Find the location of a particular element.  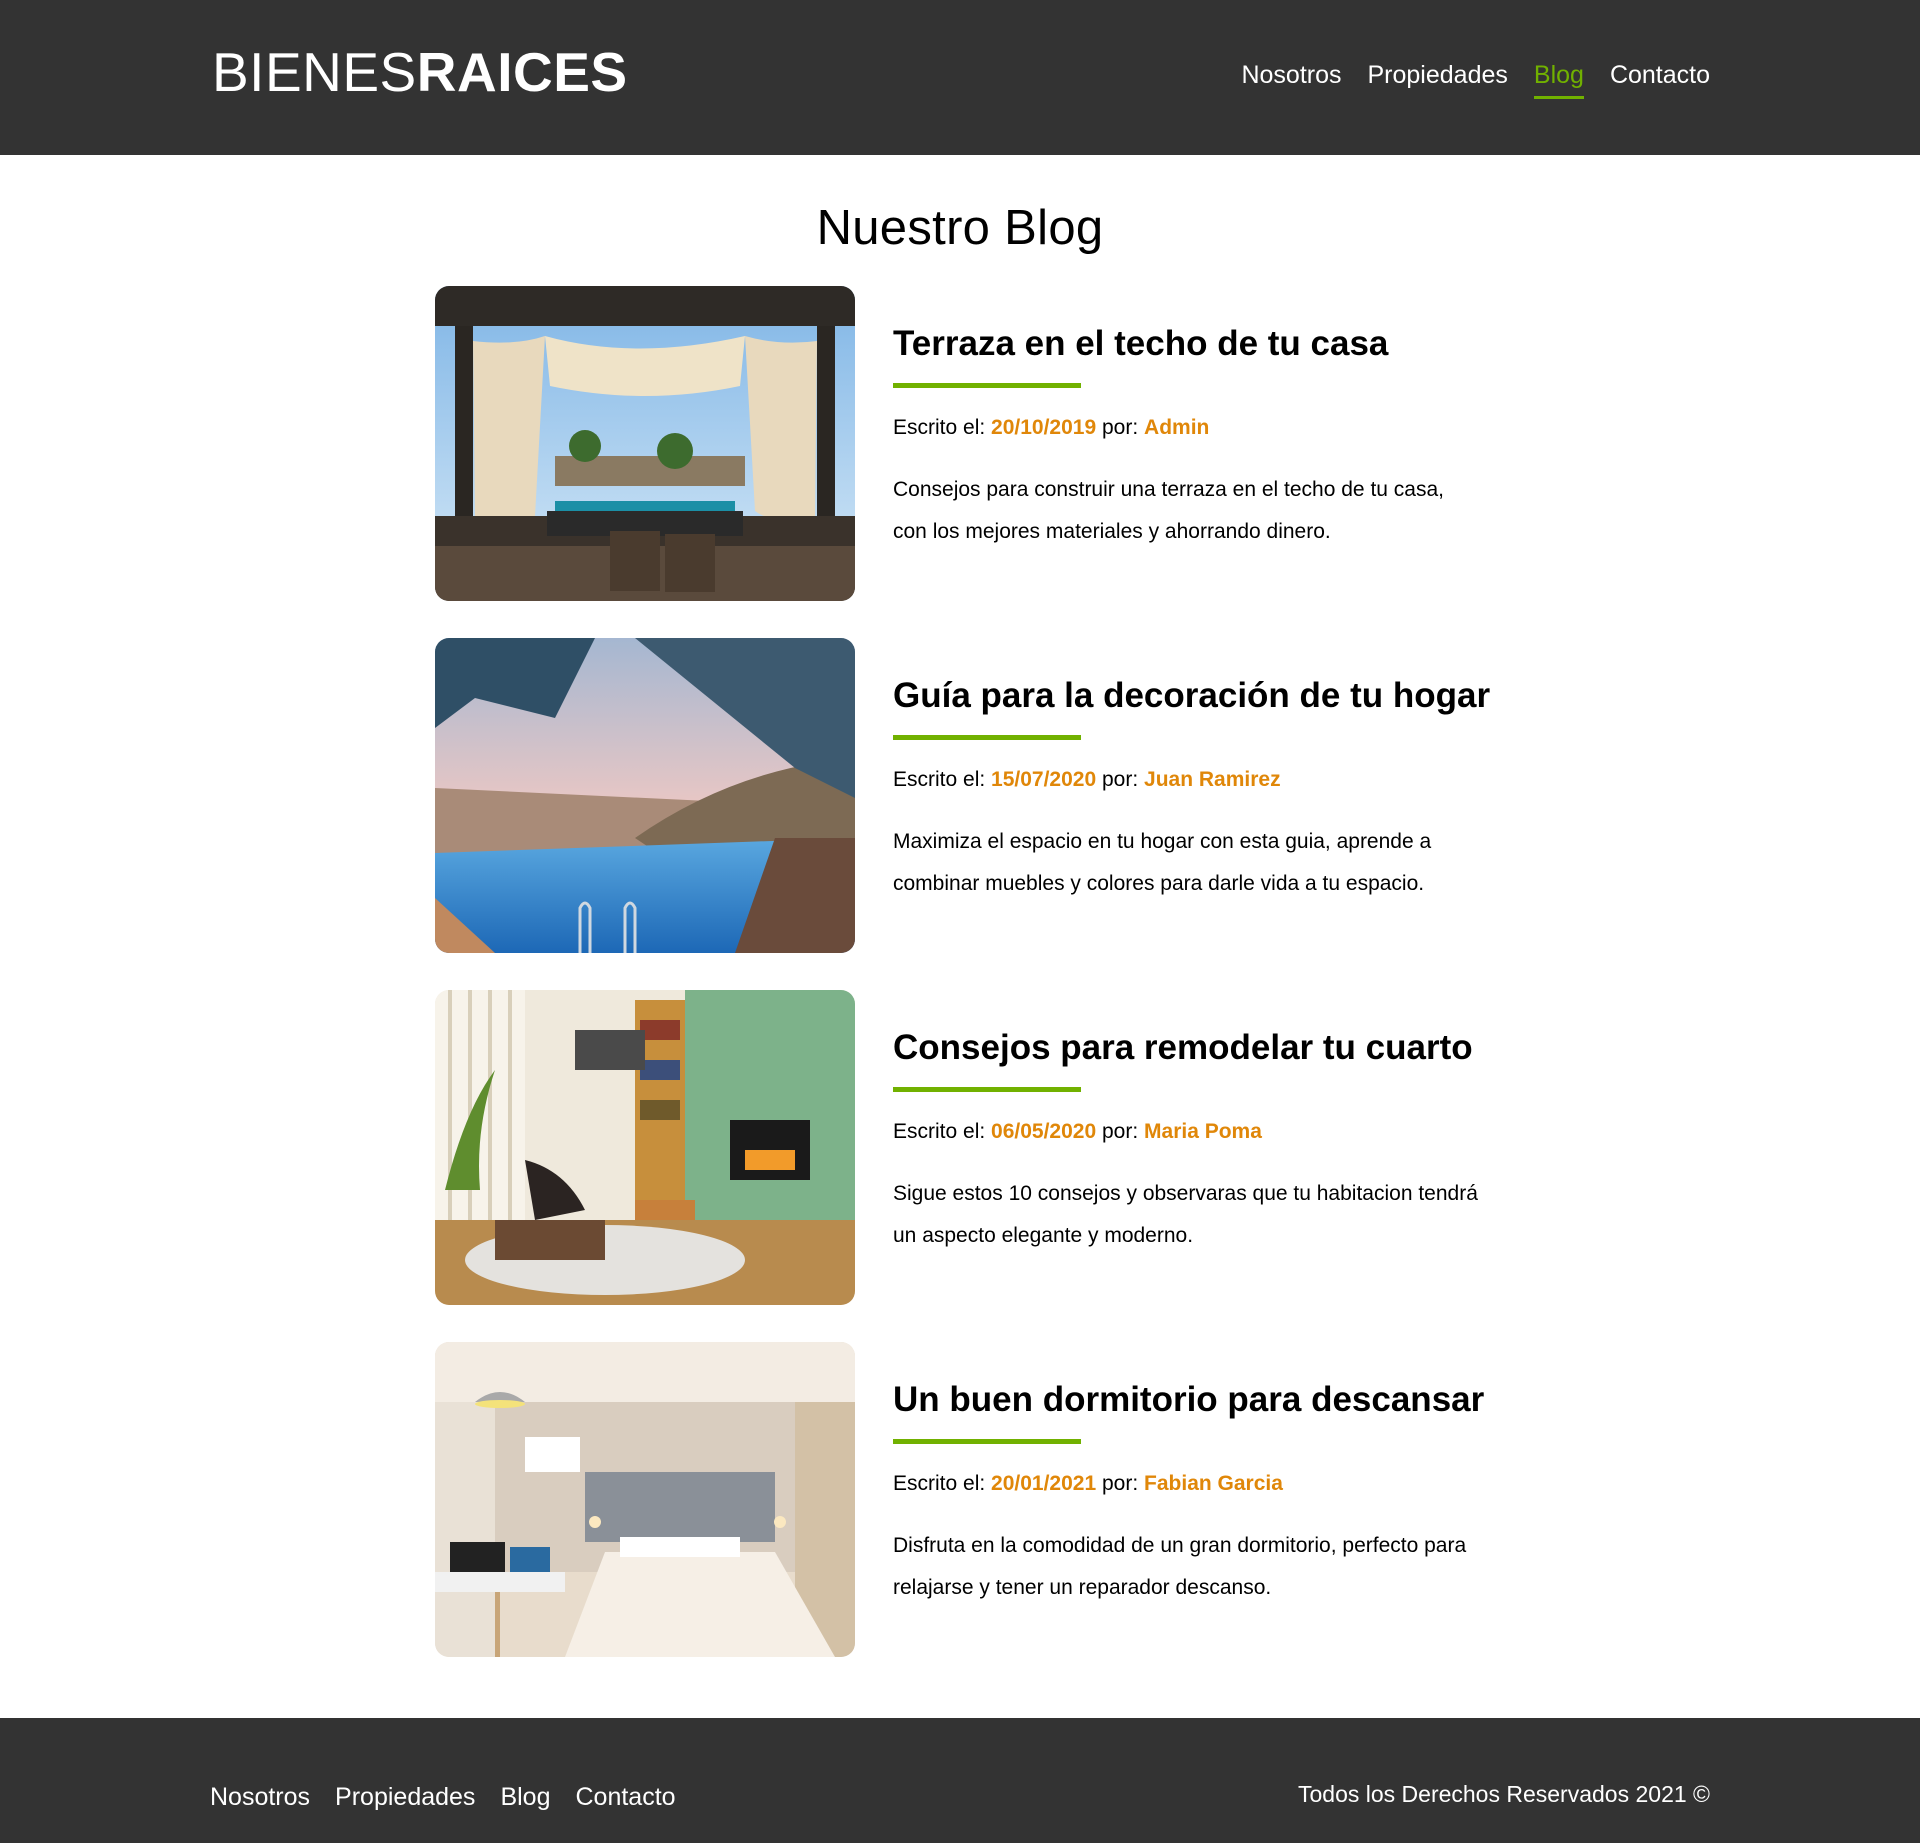

blog-entry-date: 20/01/2021 is located at coordinates (1044, 1483).